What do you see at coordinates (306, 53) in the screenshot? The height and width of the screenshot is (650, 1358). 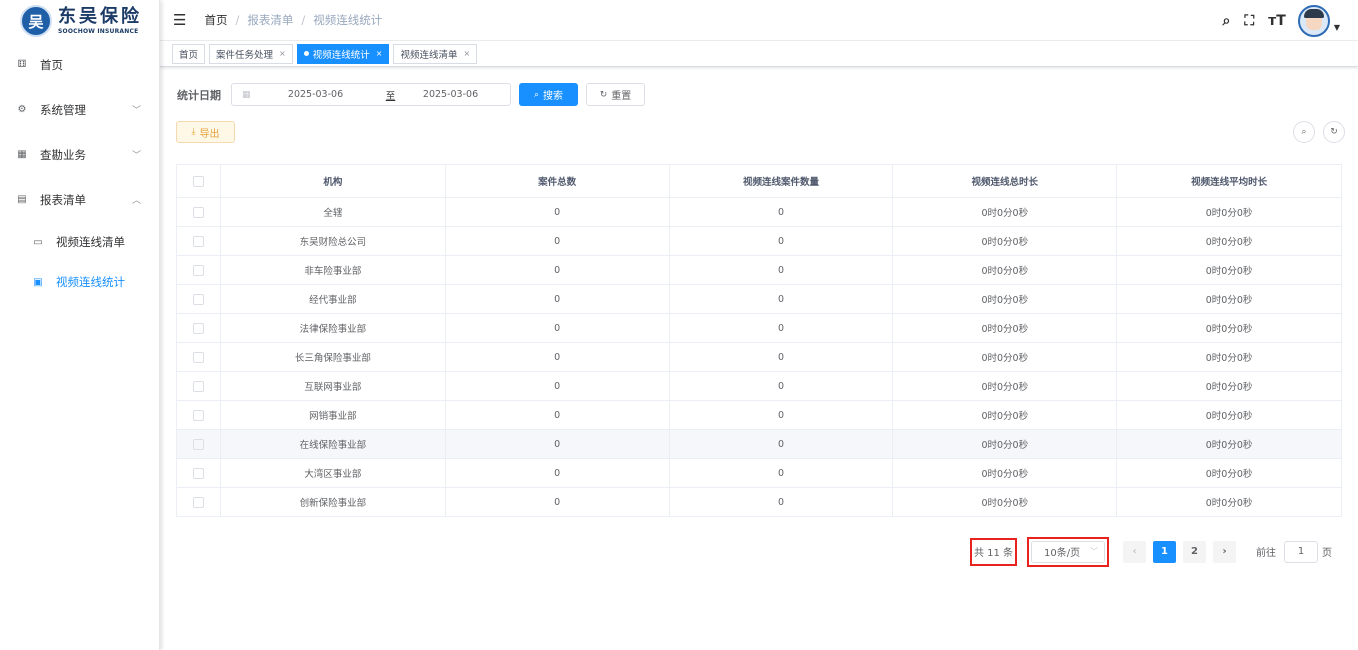 I see `active-dot` at bounding box center [306, 53].